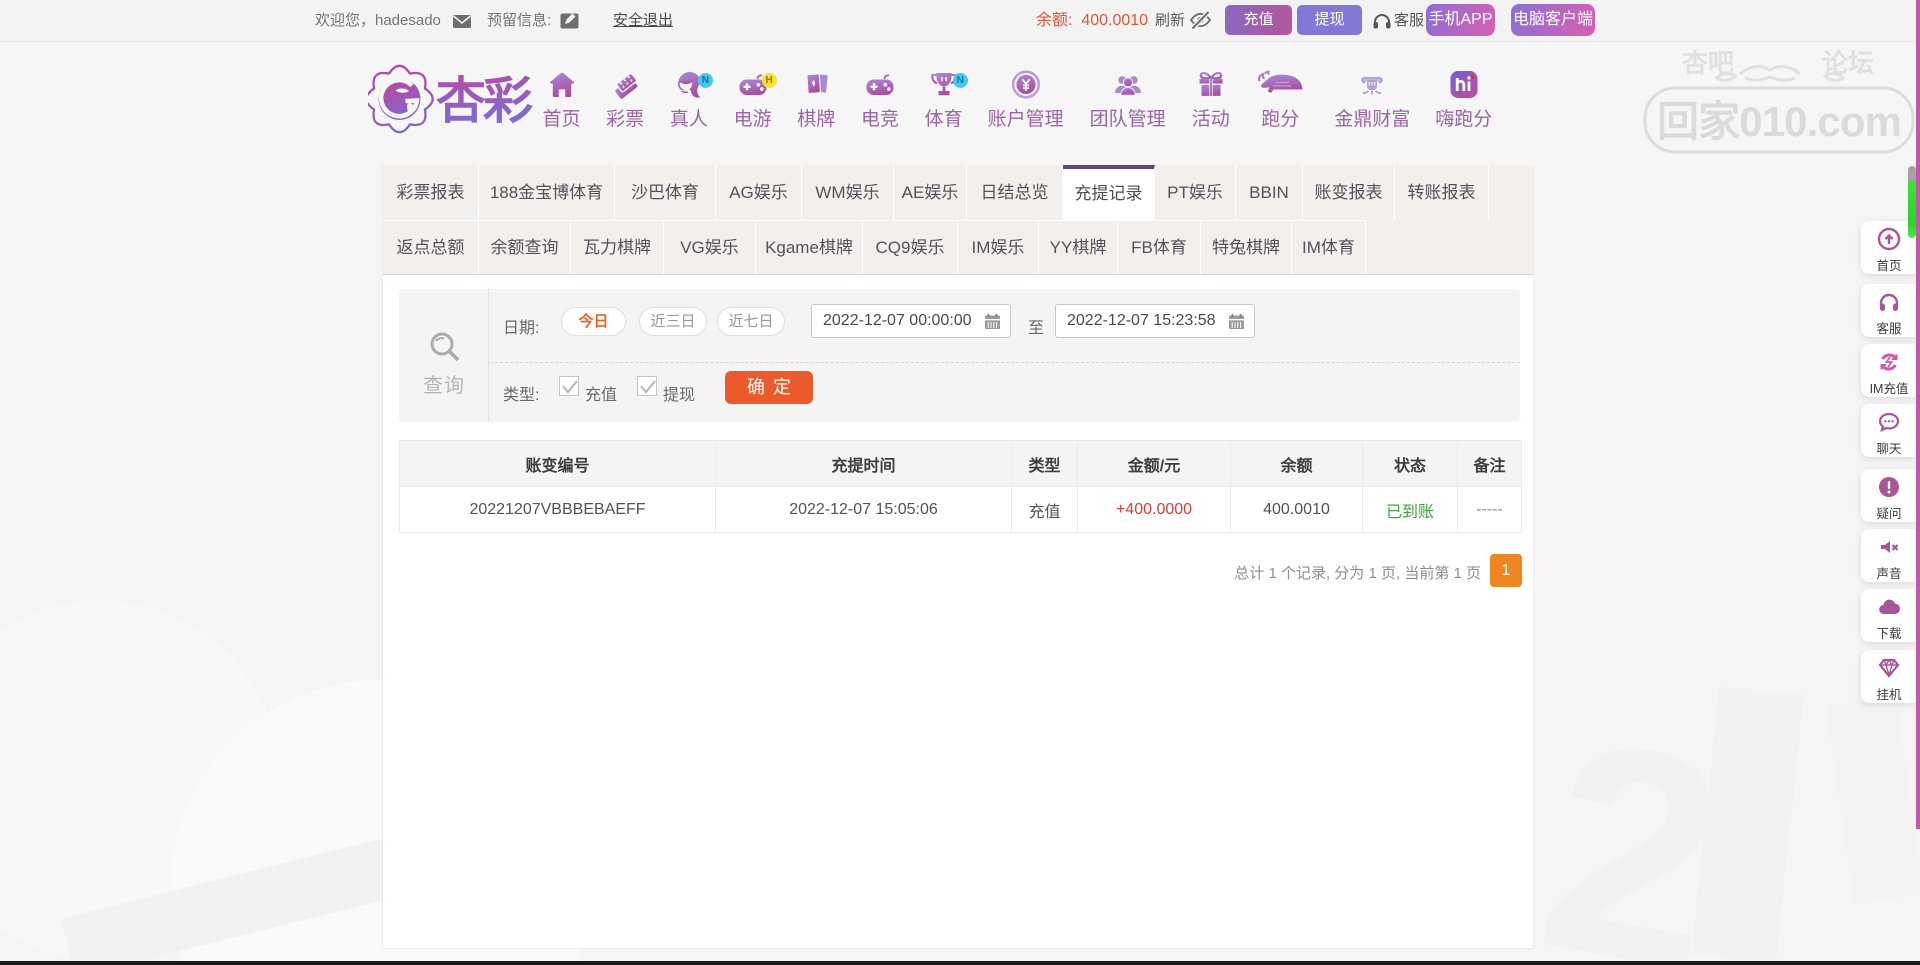 Image resolution: width=1920 pixels, height=965 pixels. I want to click on svg-text: 回家010.com, so click(1779, 121).